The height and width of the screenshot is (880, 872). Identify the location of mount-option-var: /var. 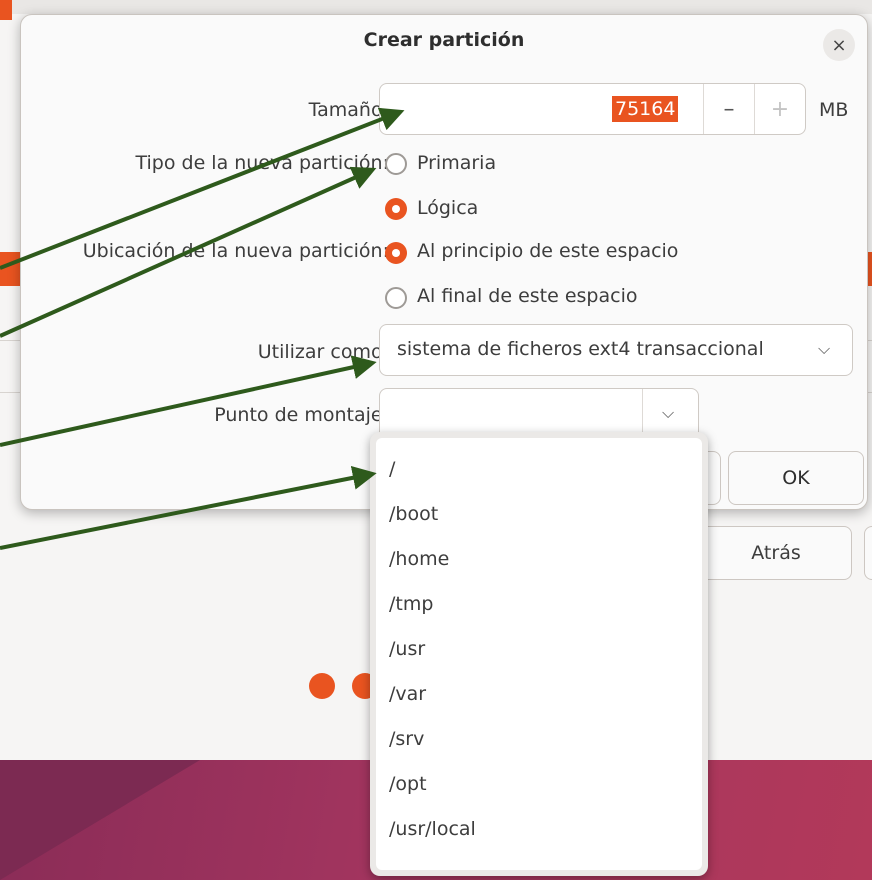
(539, 694).